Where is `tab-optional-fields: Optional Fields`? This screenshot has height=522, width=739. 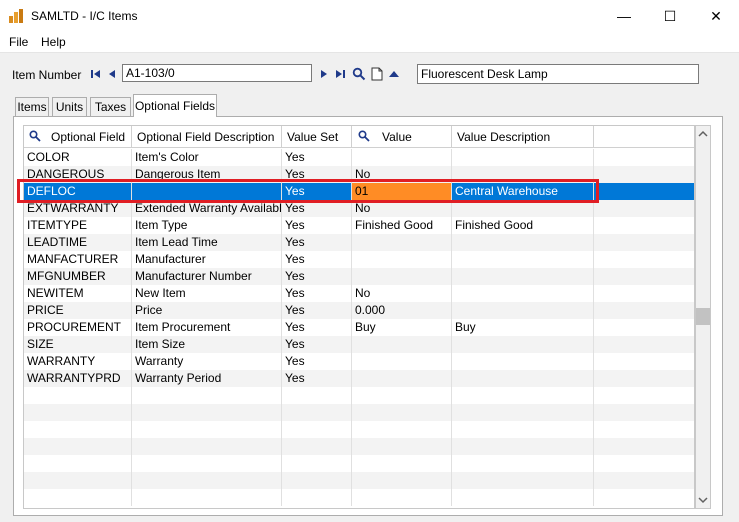
tab-optional-fields: Optional Fields is located at coordinates (175, 105).